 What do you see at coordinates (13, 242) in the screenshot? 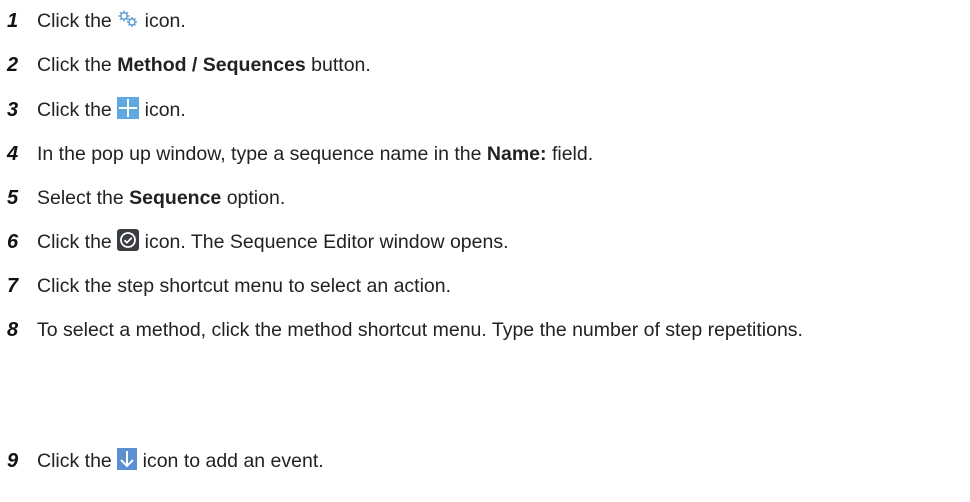
I see `step-number: 6` at bounding box center [13, 242].